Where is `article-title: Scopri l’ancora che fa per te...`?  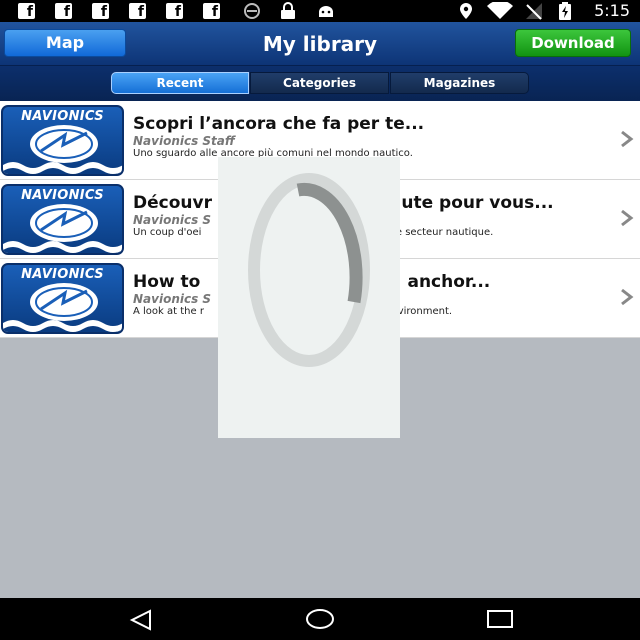 article-title: Scopri l’ancora che fa per te... is located at coordinates (279, 124).